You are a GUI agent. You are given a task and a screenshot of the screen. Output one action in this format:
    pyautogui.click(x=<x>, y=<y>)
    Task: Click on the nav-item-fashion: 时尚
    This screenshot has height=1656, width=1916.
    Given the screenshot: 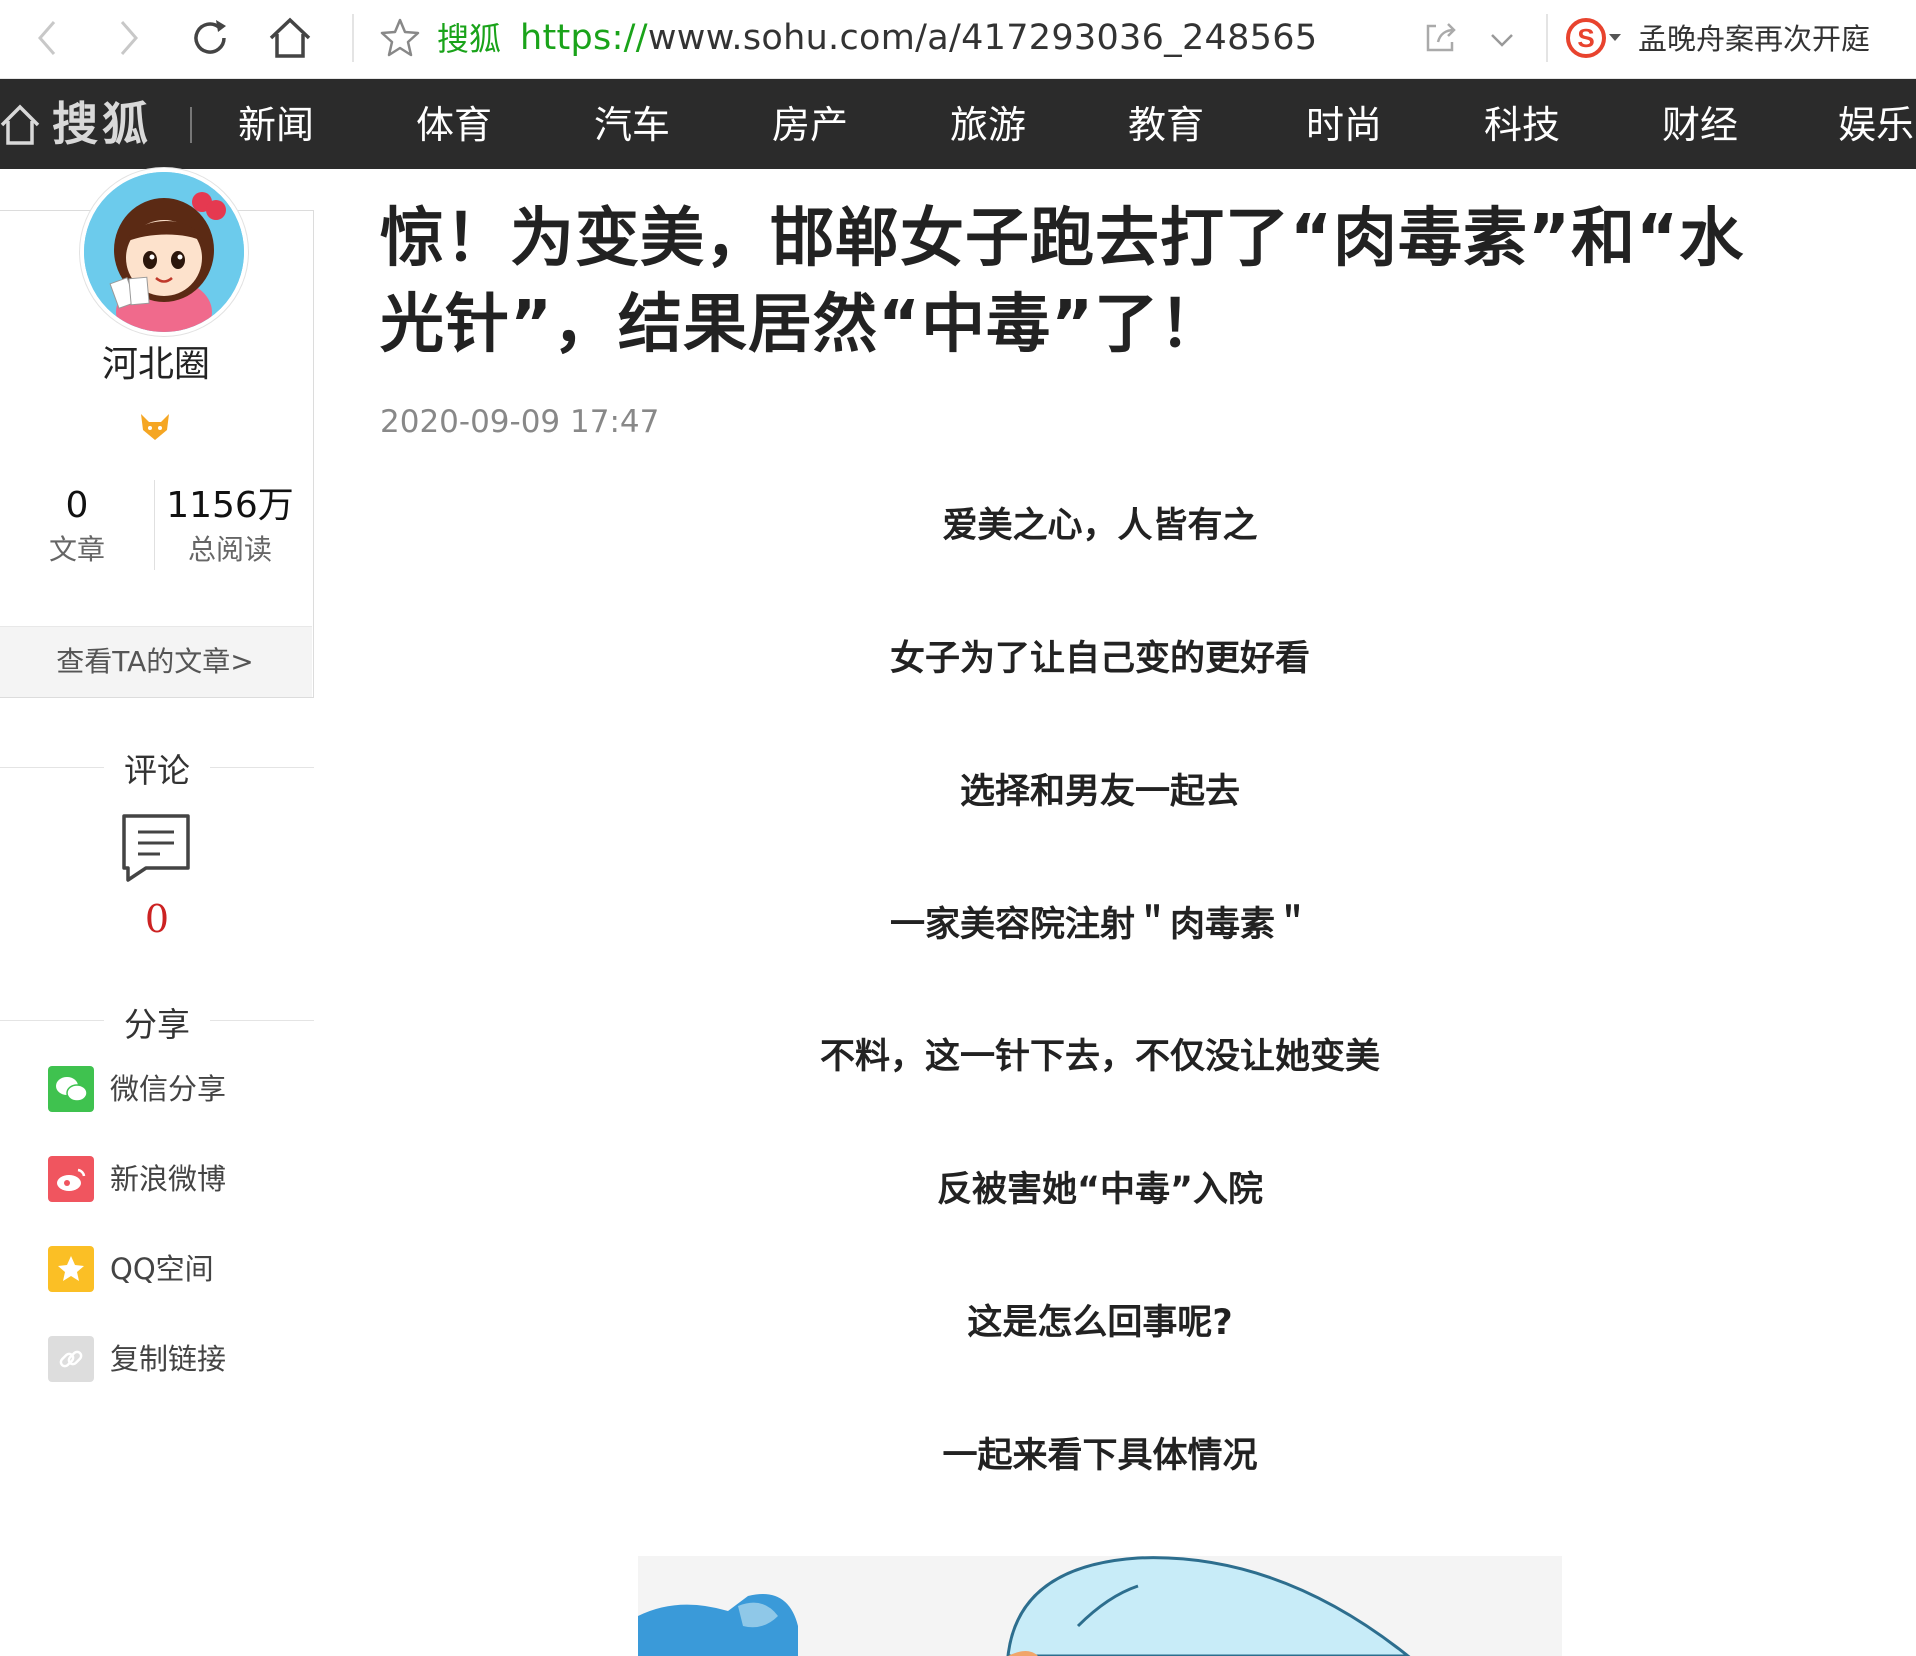 What is the action you would take?
    pyautogui.click(x=1344, y=125)
    